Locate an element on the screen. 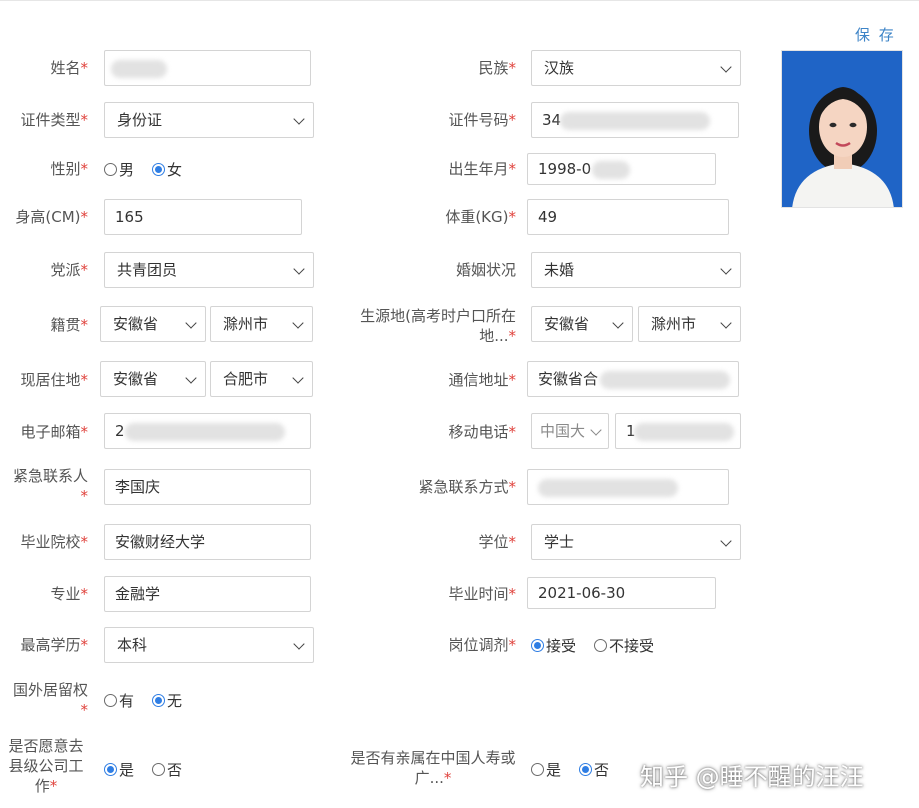 This screenshot has height=808, width=919. emergency-phone-input is located at coordinates (628, 487).